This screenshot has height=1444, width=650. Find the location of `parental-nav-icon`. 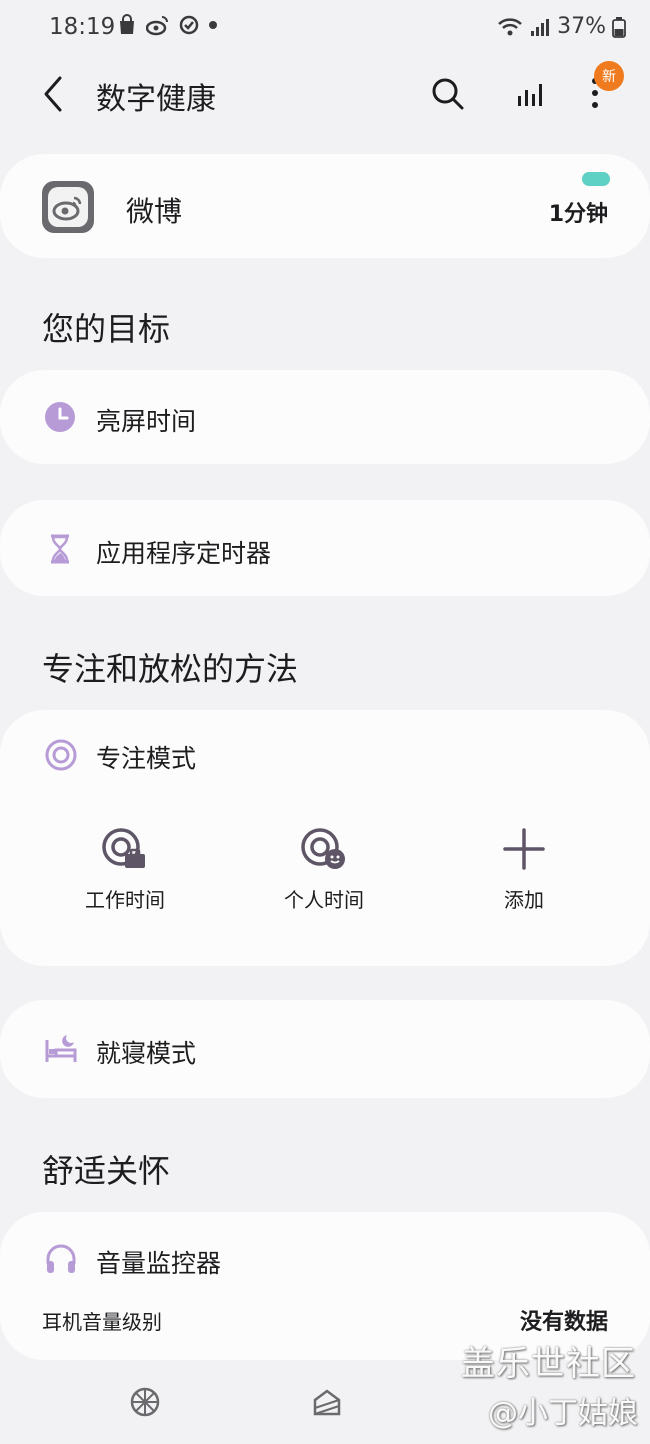

parental-nav-icon is located at coordinates (327, 1402).